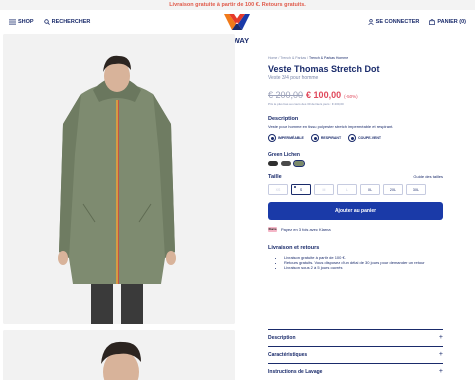  I want to click on color-swatch-selected, so click(299, 163).